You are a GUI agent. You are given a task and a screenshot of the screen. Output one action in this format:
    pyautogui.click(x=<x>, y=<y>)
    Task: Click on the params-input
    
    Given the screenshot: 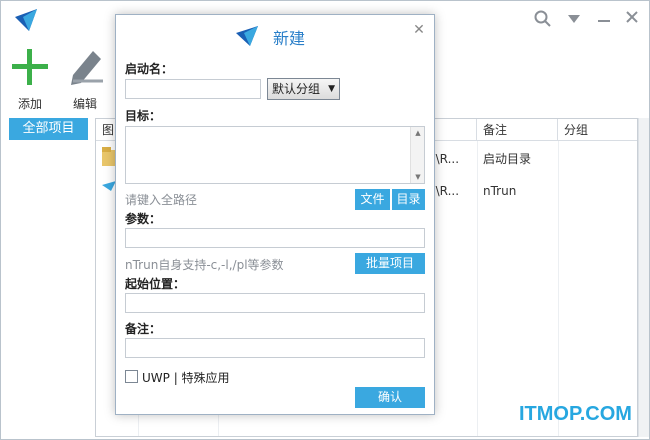 What is the action you would take?
    pyautogui.click(x=275, y=238)
    